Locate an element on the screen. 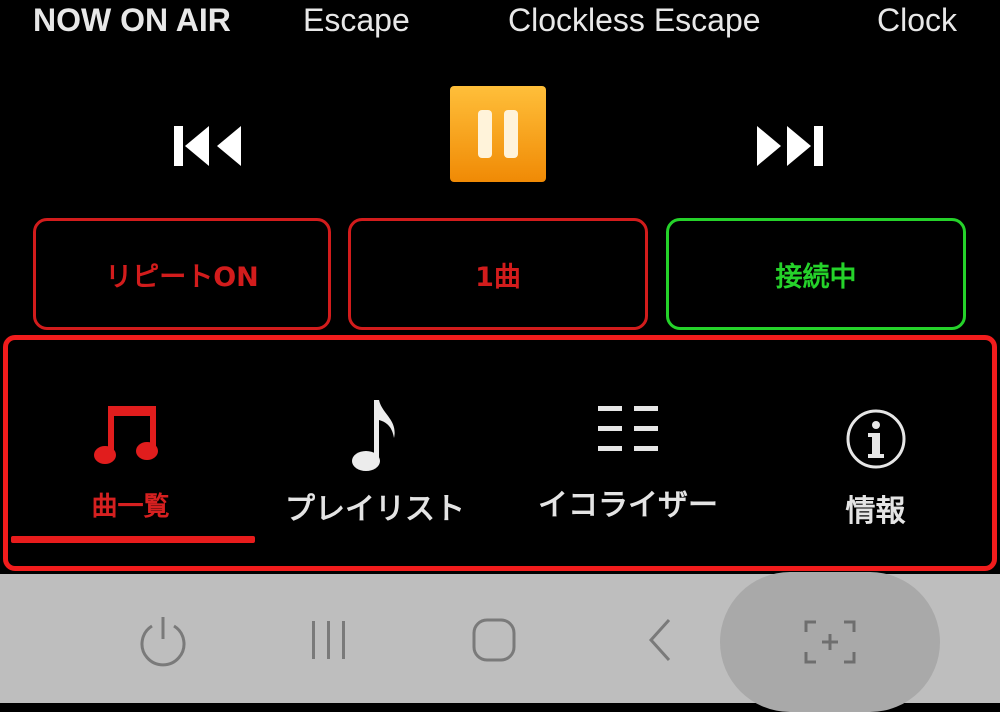  back-icon is located at coordinates (659, 640).